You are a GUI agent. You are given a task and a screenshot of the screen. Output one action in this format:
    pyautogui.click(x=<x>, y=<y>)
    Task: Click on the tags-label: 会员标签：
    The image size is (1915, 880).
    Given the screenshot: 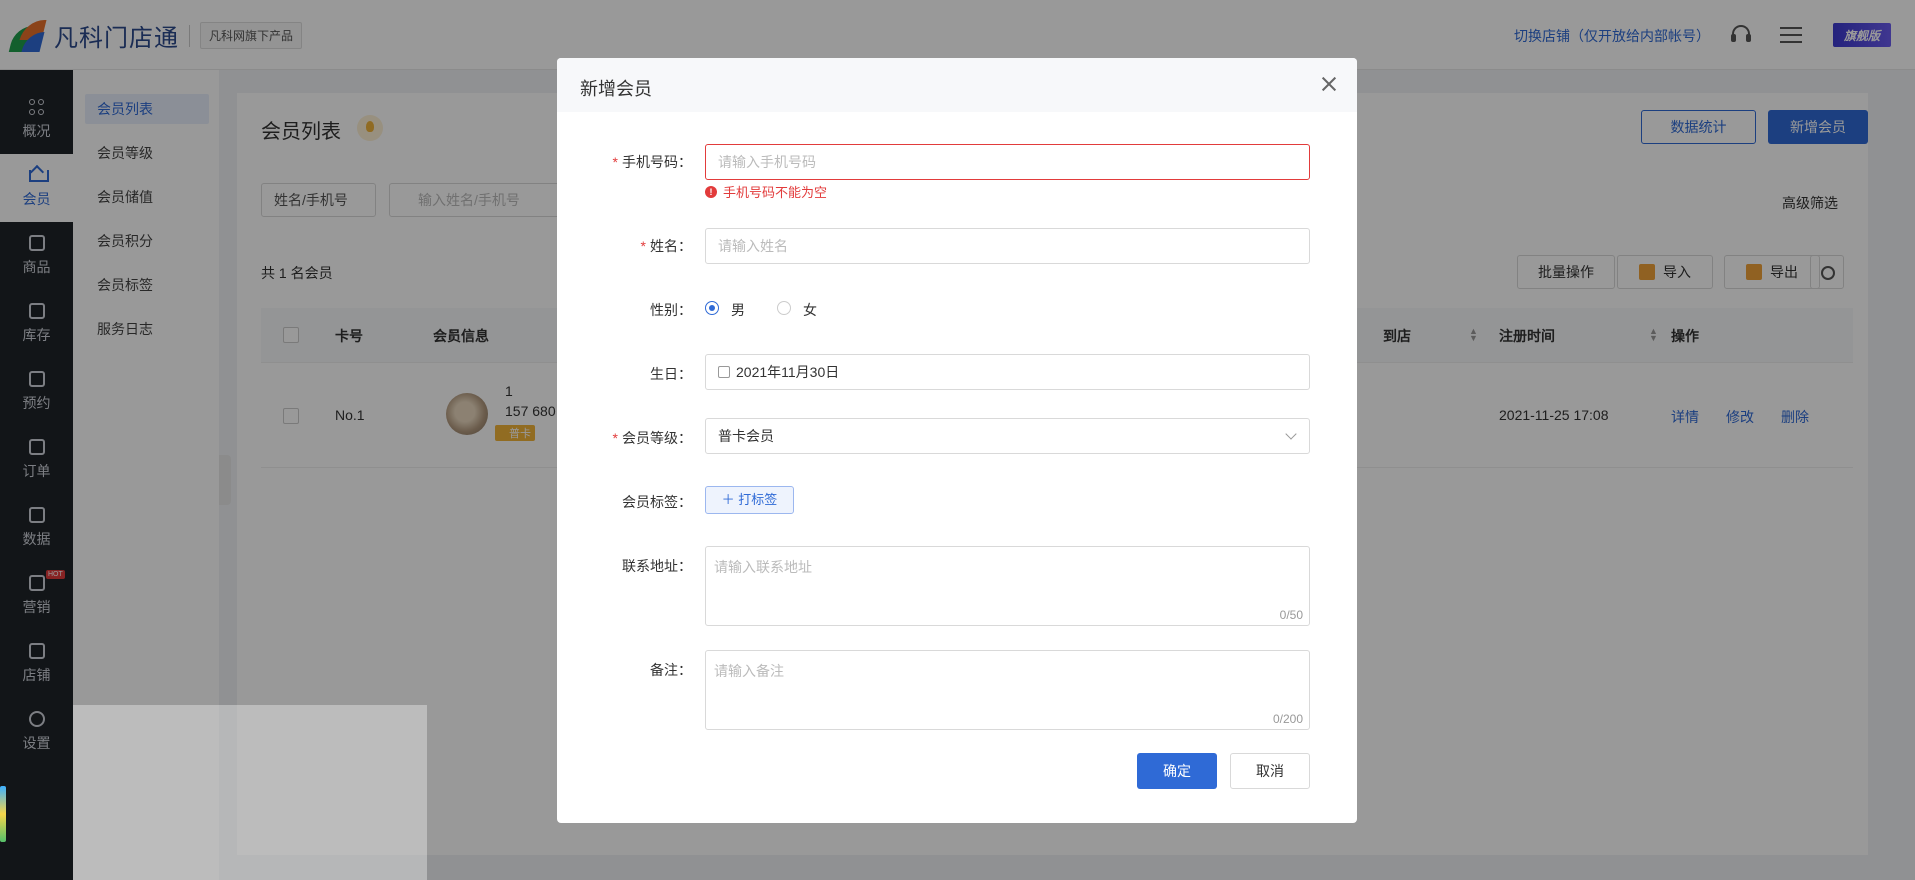 What is the action you would take?
    pyautogui.click(x=657, y=502)
    